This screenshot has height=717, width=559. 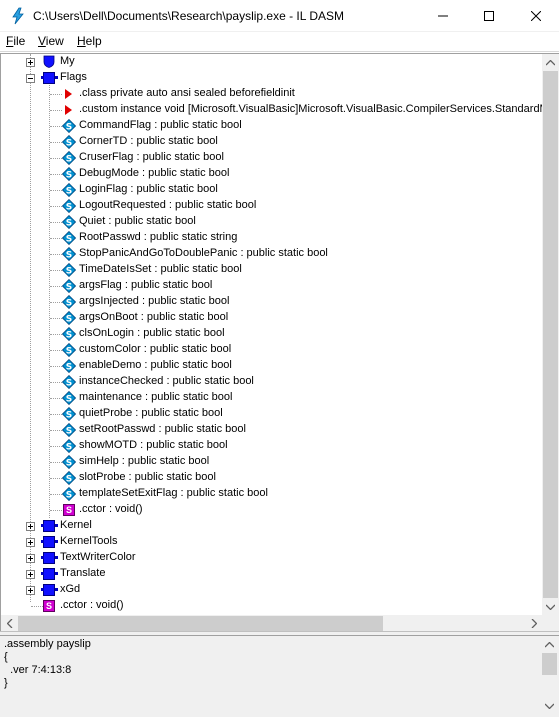 I want to click on field-row: S CommandFlag : public static bool, so click(x=271, y=126).